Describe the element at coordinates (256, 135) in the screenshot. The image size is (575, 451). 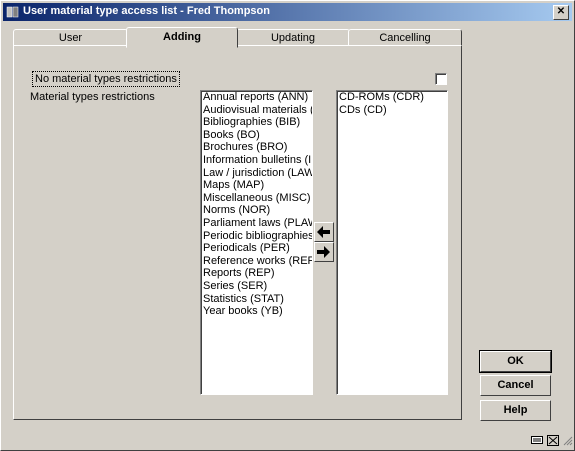
I see `available-type-item: Books (BO)` at that location.